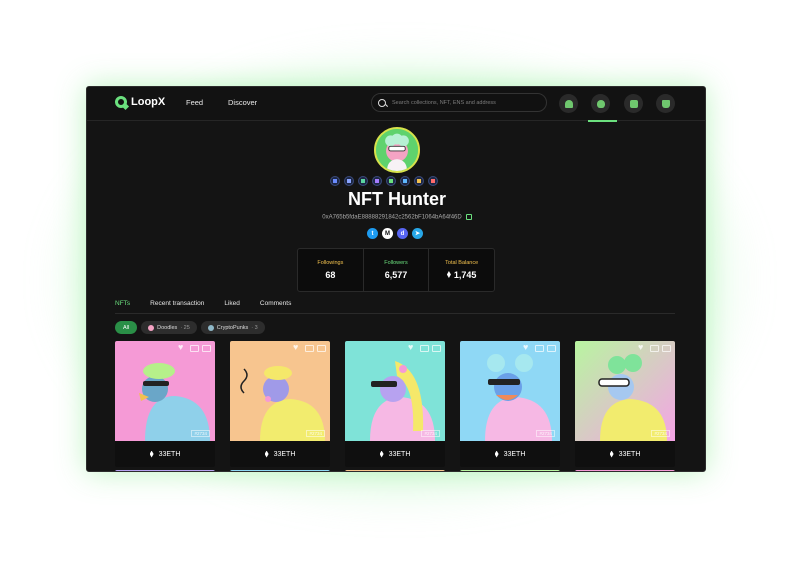 This screenshot has height=568, width=800. Describe the element at coordinates (396, 263) in the screenshot. I see `stat-label: Followers` at that location.